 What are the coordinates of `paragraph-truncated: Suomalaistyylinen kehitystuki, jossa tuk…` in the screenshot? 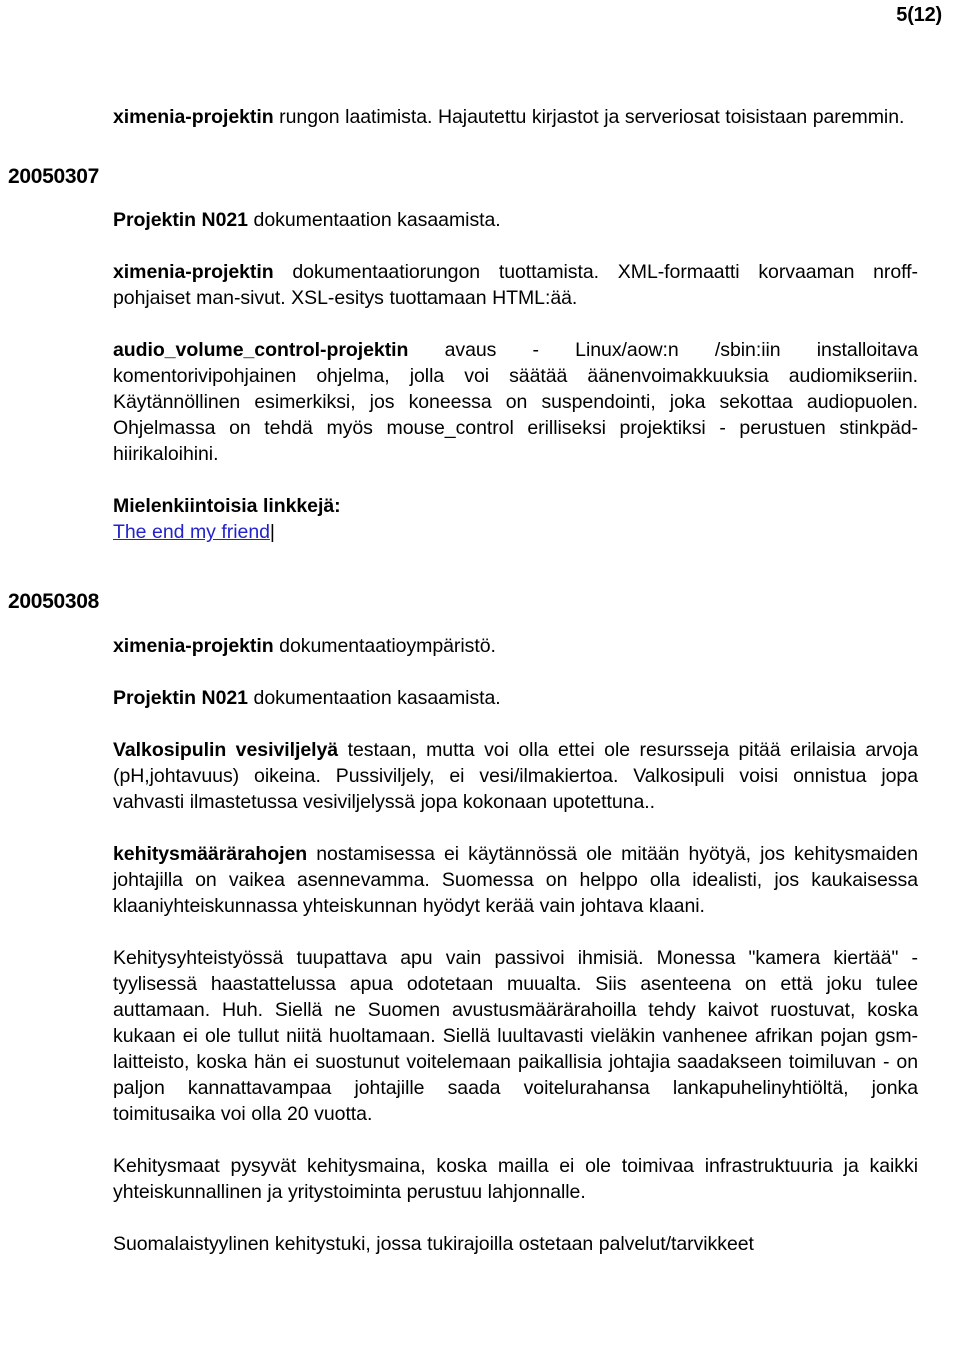 It's located at (480, 1244).